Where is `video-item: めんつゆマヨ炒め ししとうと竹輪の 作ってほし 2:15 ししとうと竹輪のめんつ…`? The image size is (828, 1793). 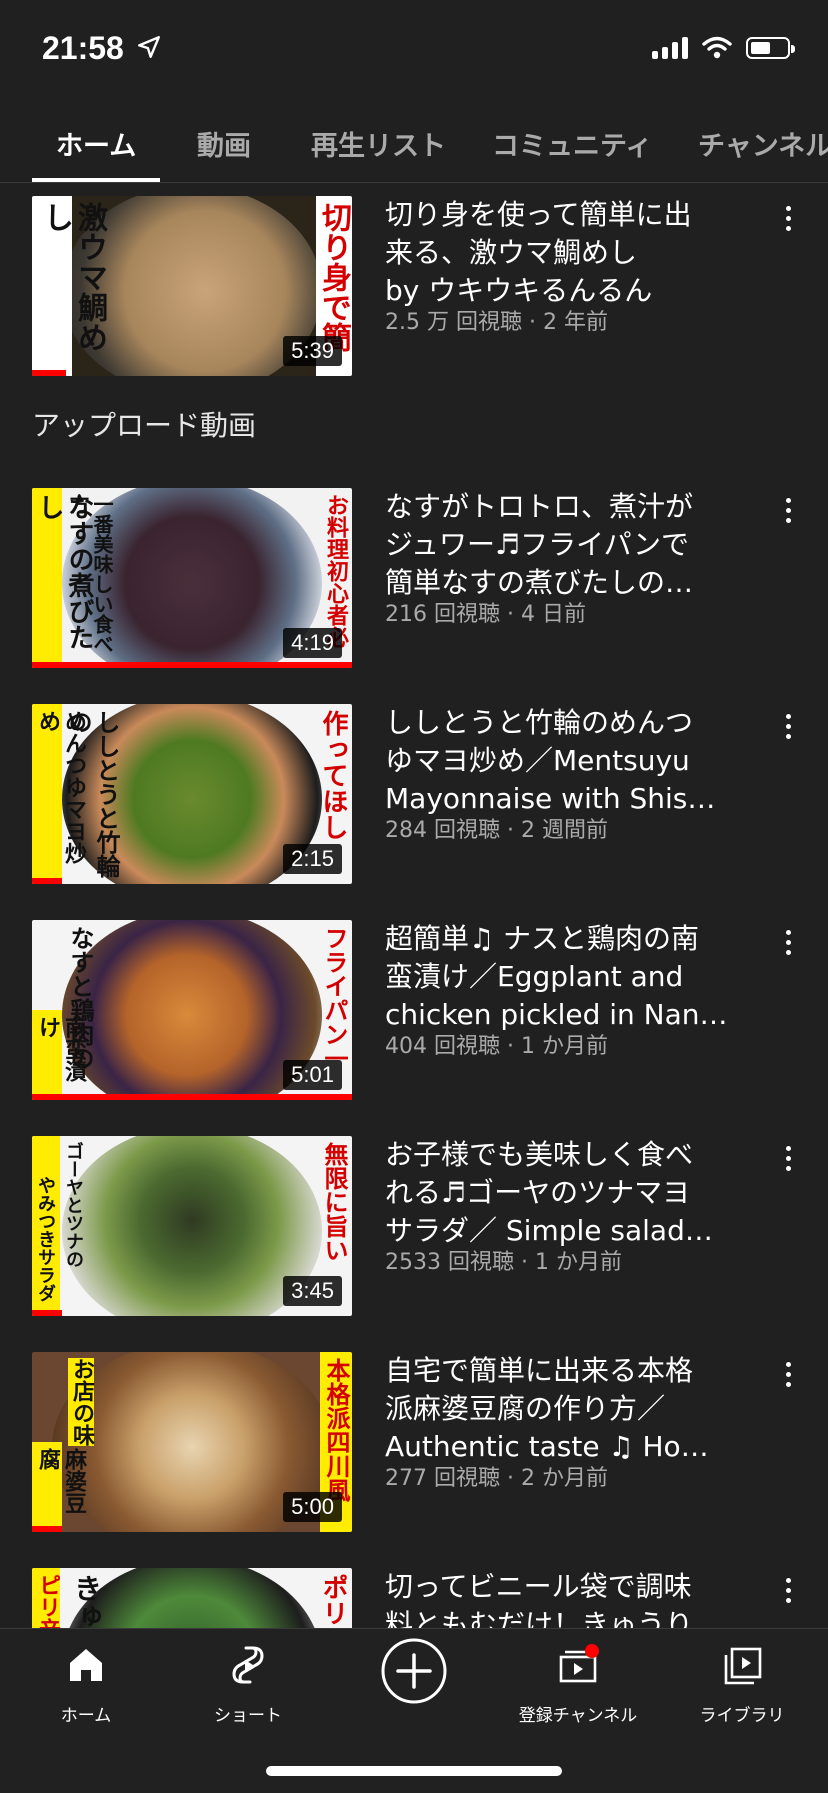
video-item: めんつゆマヨ炒め ししとうと竹輪の 作ってほし 2:15 ししとうと竹輪のめんつ… is located at coordinates (414, 794).